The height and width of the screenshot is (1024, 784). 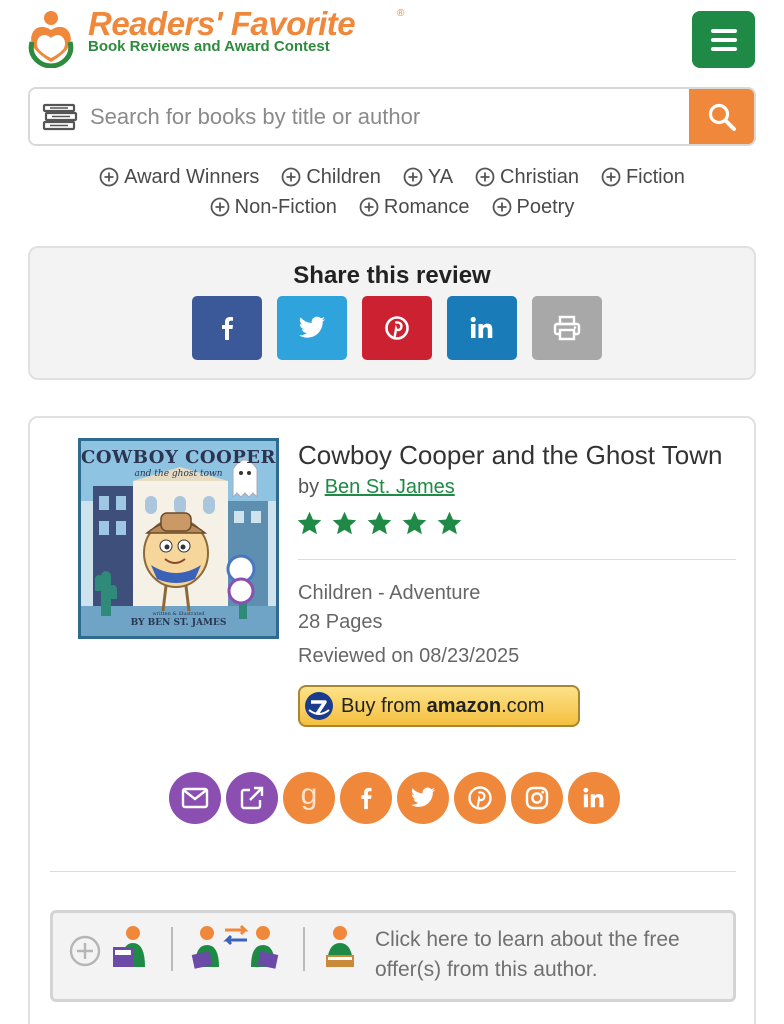 What do you see at coordinates (331, 177) in the screenshot?
I see `category-children: Children` at bounding box center [331, 177].